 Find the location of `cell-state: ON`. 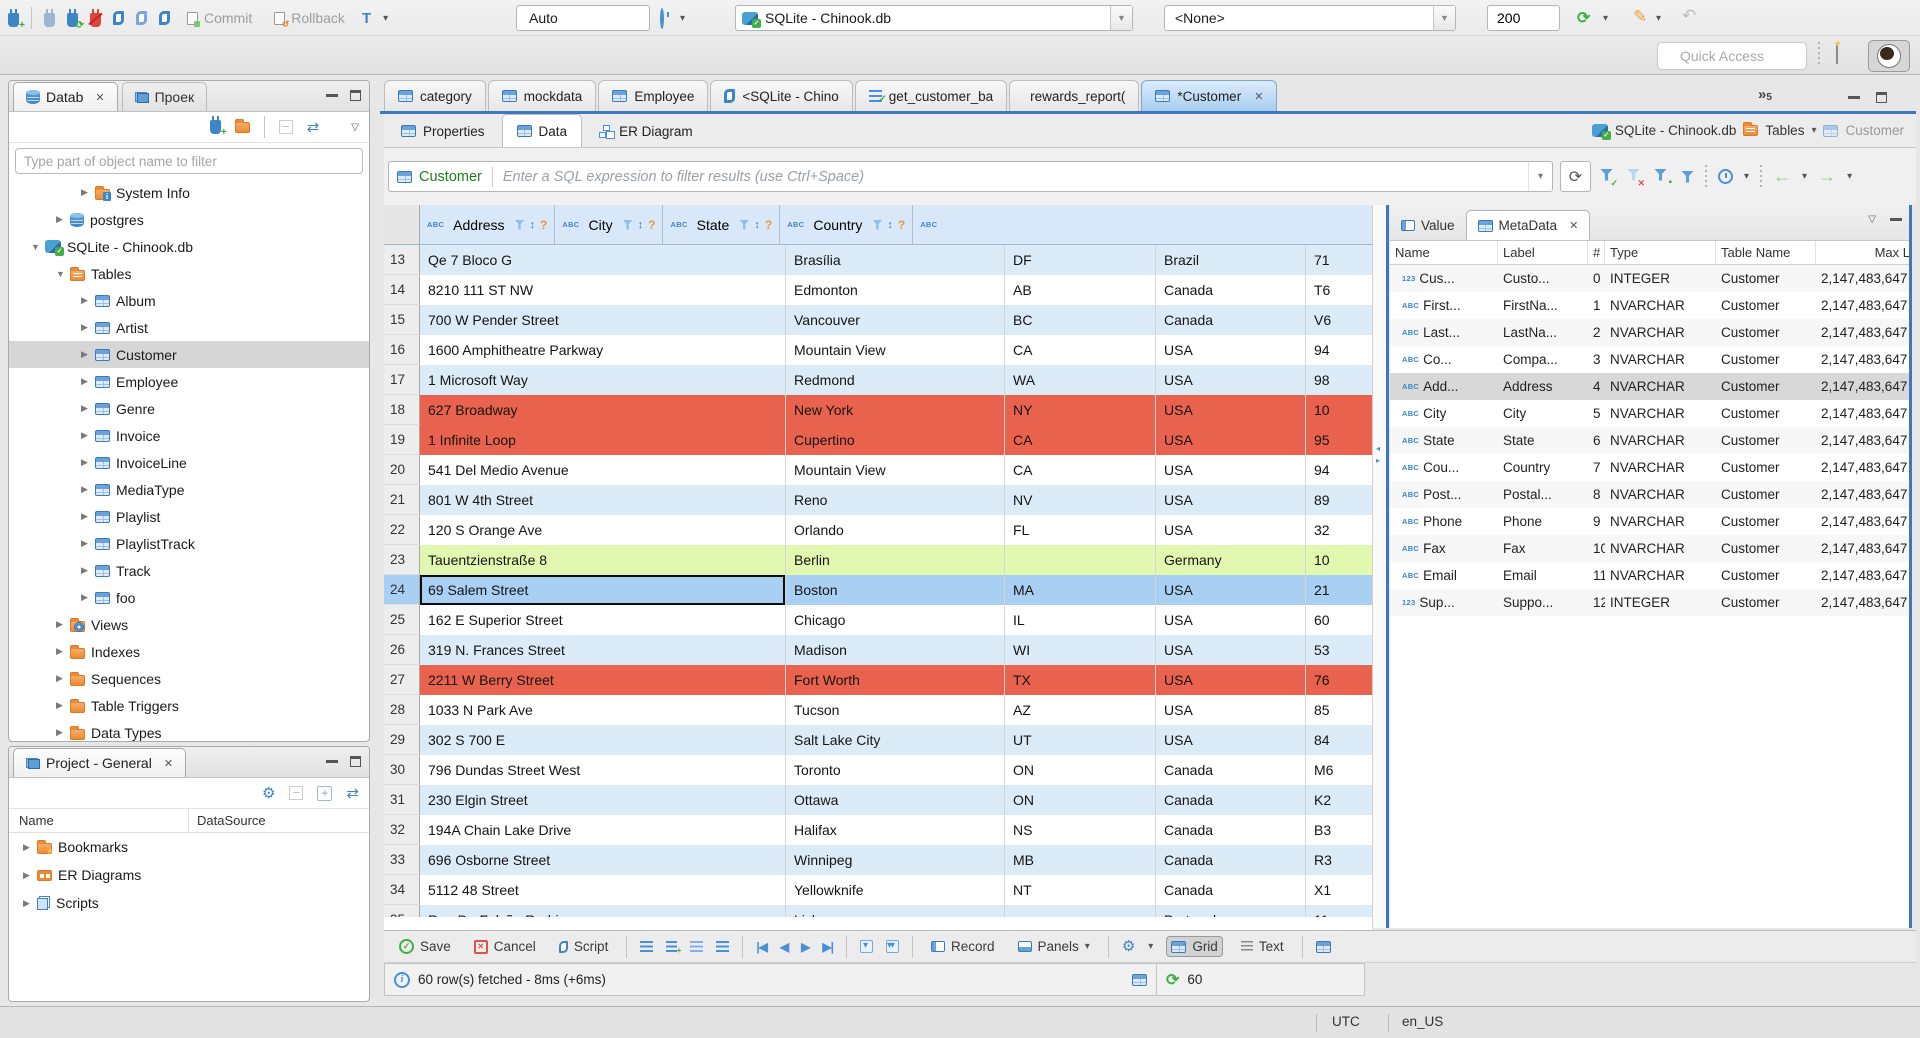

cell-state: ON is located at coordinates (1080, 800).